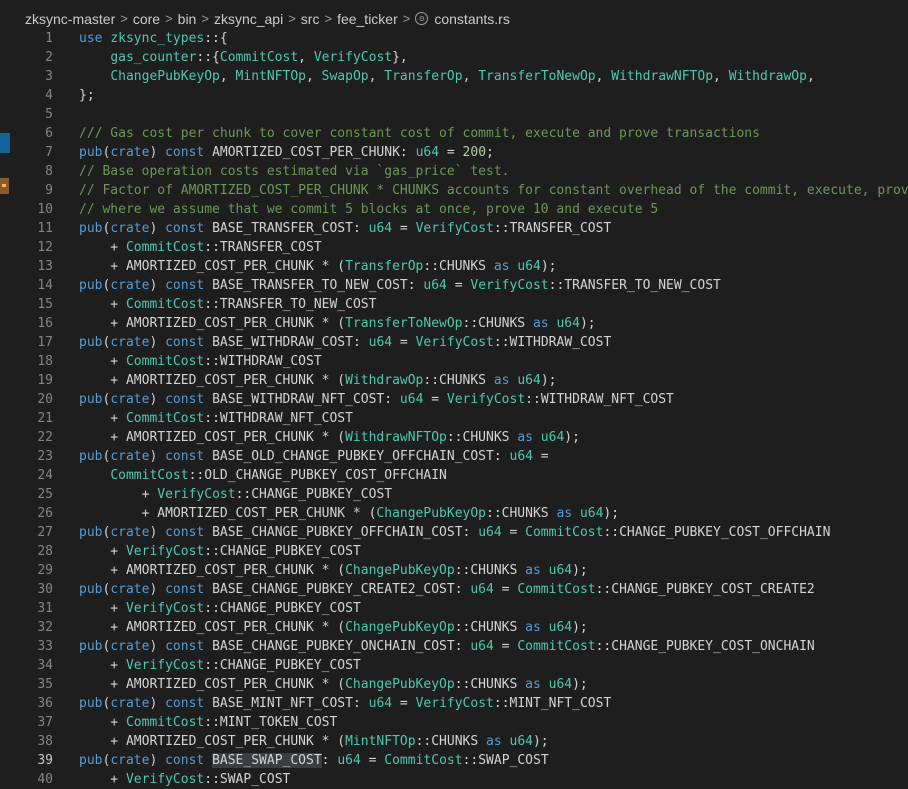  Describe the element at coordinates (454, 304) in the screenshot. I see `code-line: 15 + CommitCost::TRANSFER_TO_NEW_COST` at that location.